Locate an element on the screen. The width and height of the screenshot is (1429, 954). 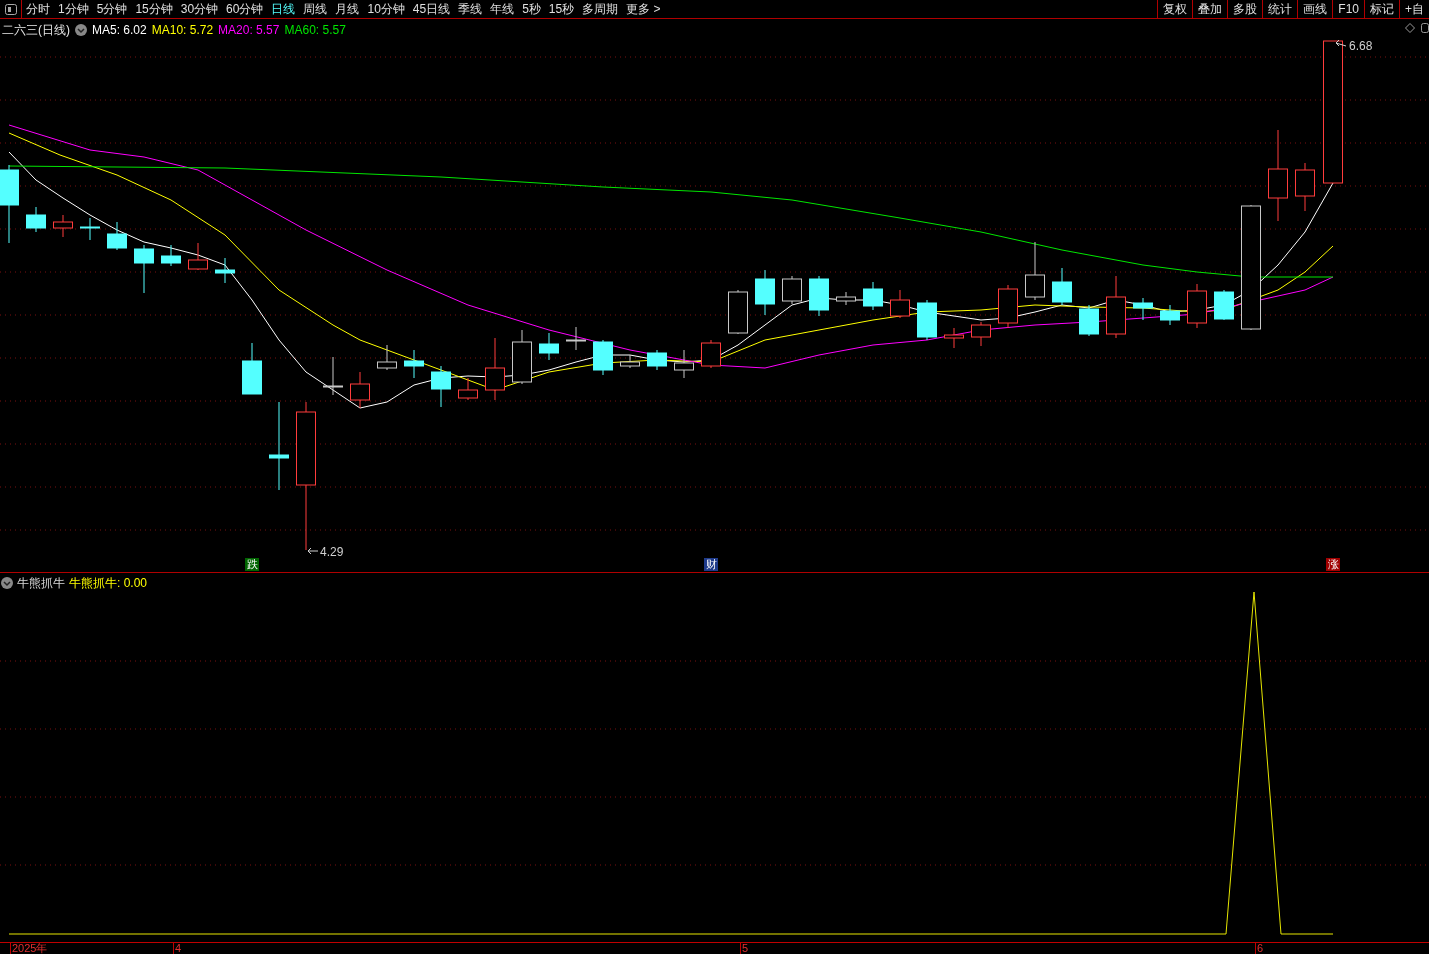
high-price-label: 6.68 is located at coordinates (1361, 46).